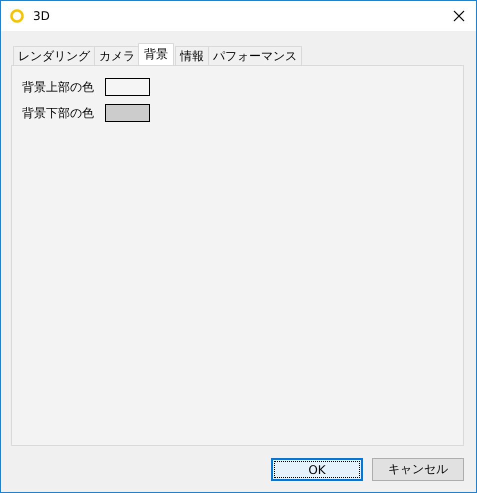 The width and height of the screenshot is (477, 493). Describe the element at coordinates (192, 55) in the screenshot. I see `tab: 情報` at that location.